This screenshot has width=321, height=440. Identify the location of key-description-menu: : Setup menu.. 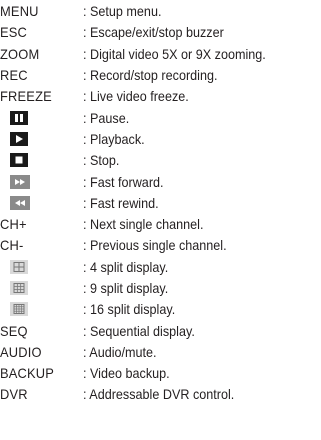
(122, 11).